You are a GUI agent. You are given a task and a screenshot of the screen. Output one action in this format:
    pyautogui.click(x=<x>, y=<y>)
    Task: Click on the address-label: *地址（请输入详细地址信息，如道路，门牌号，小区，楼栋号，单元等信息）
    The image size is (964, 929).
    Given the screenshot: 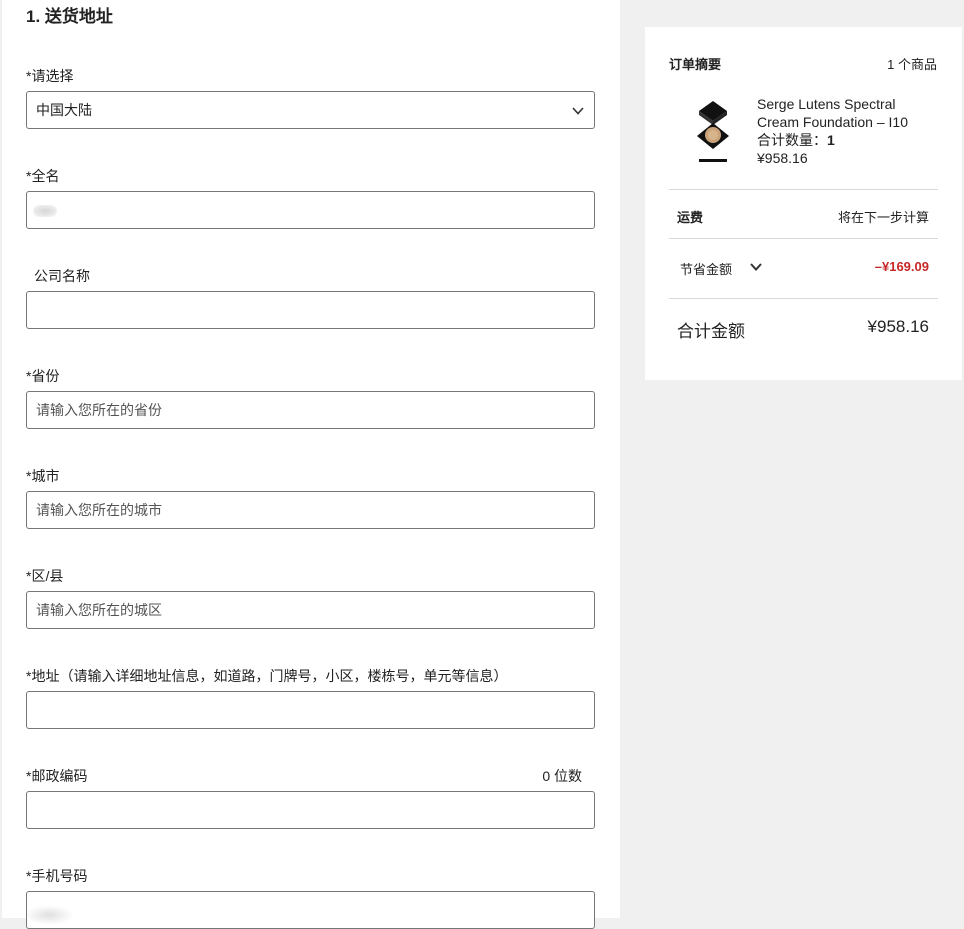 What is the action you would take?
    pyautogui.click(x=267, y=676)
    